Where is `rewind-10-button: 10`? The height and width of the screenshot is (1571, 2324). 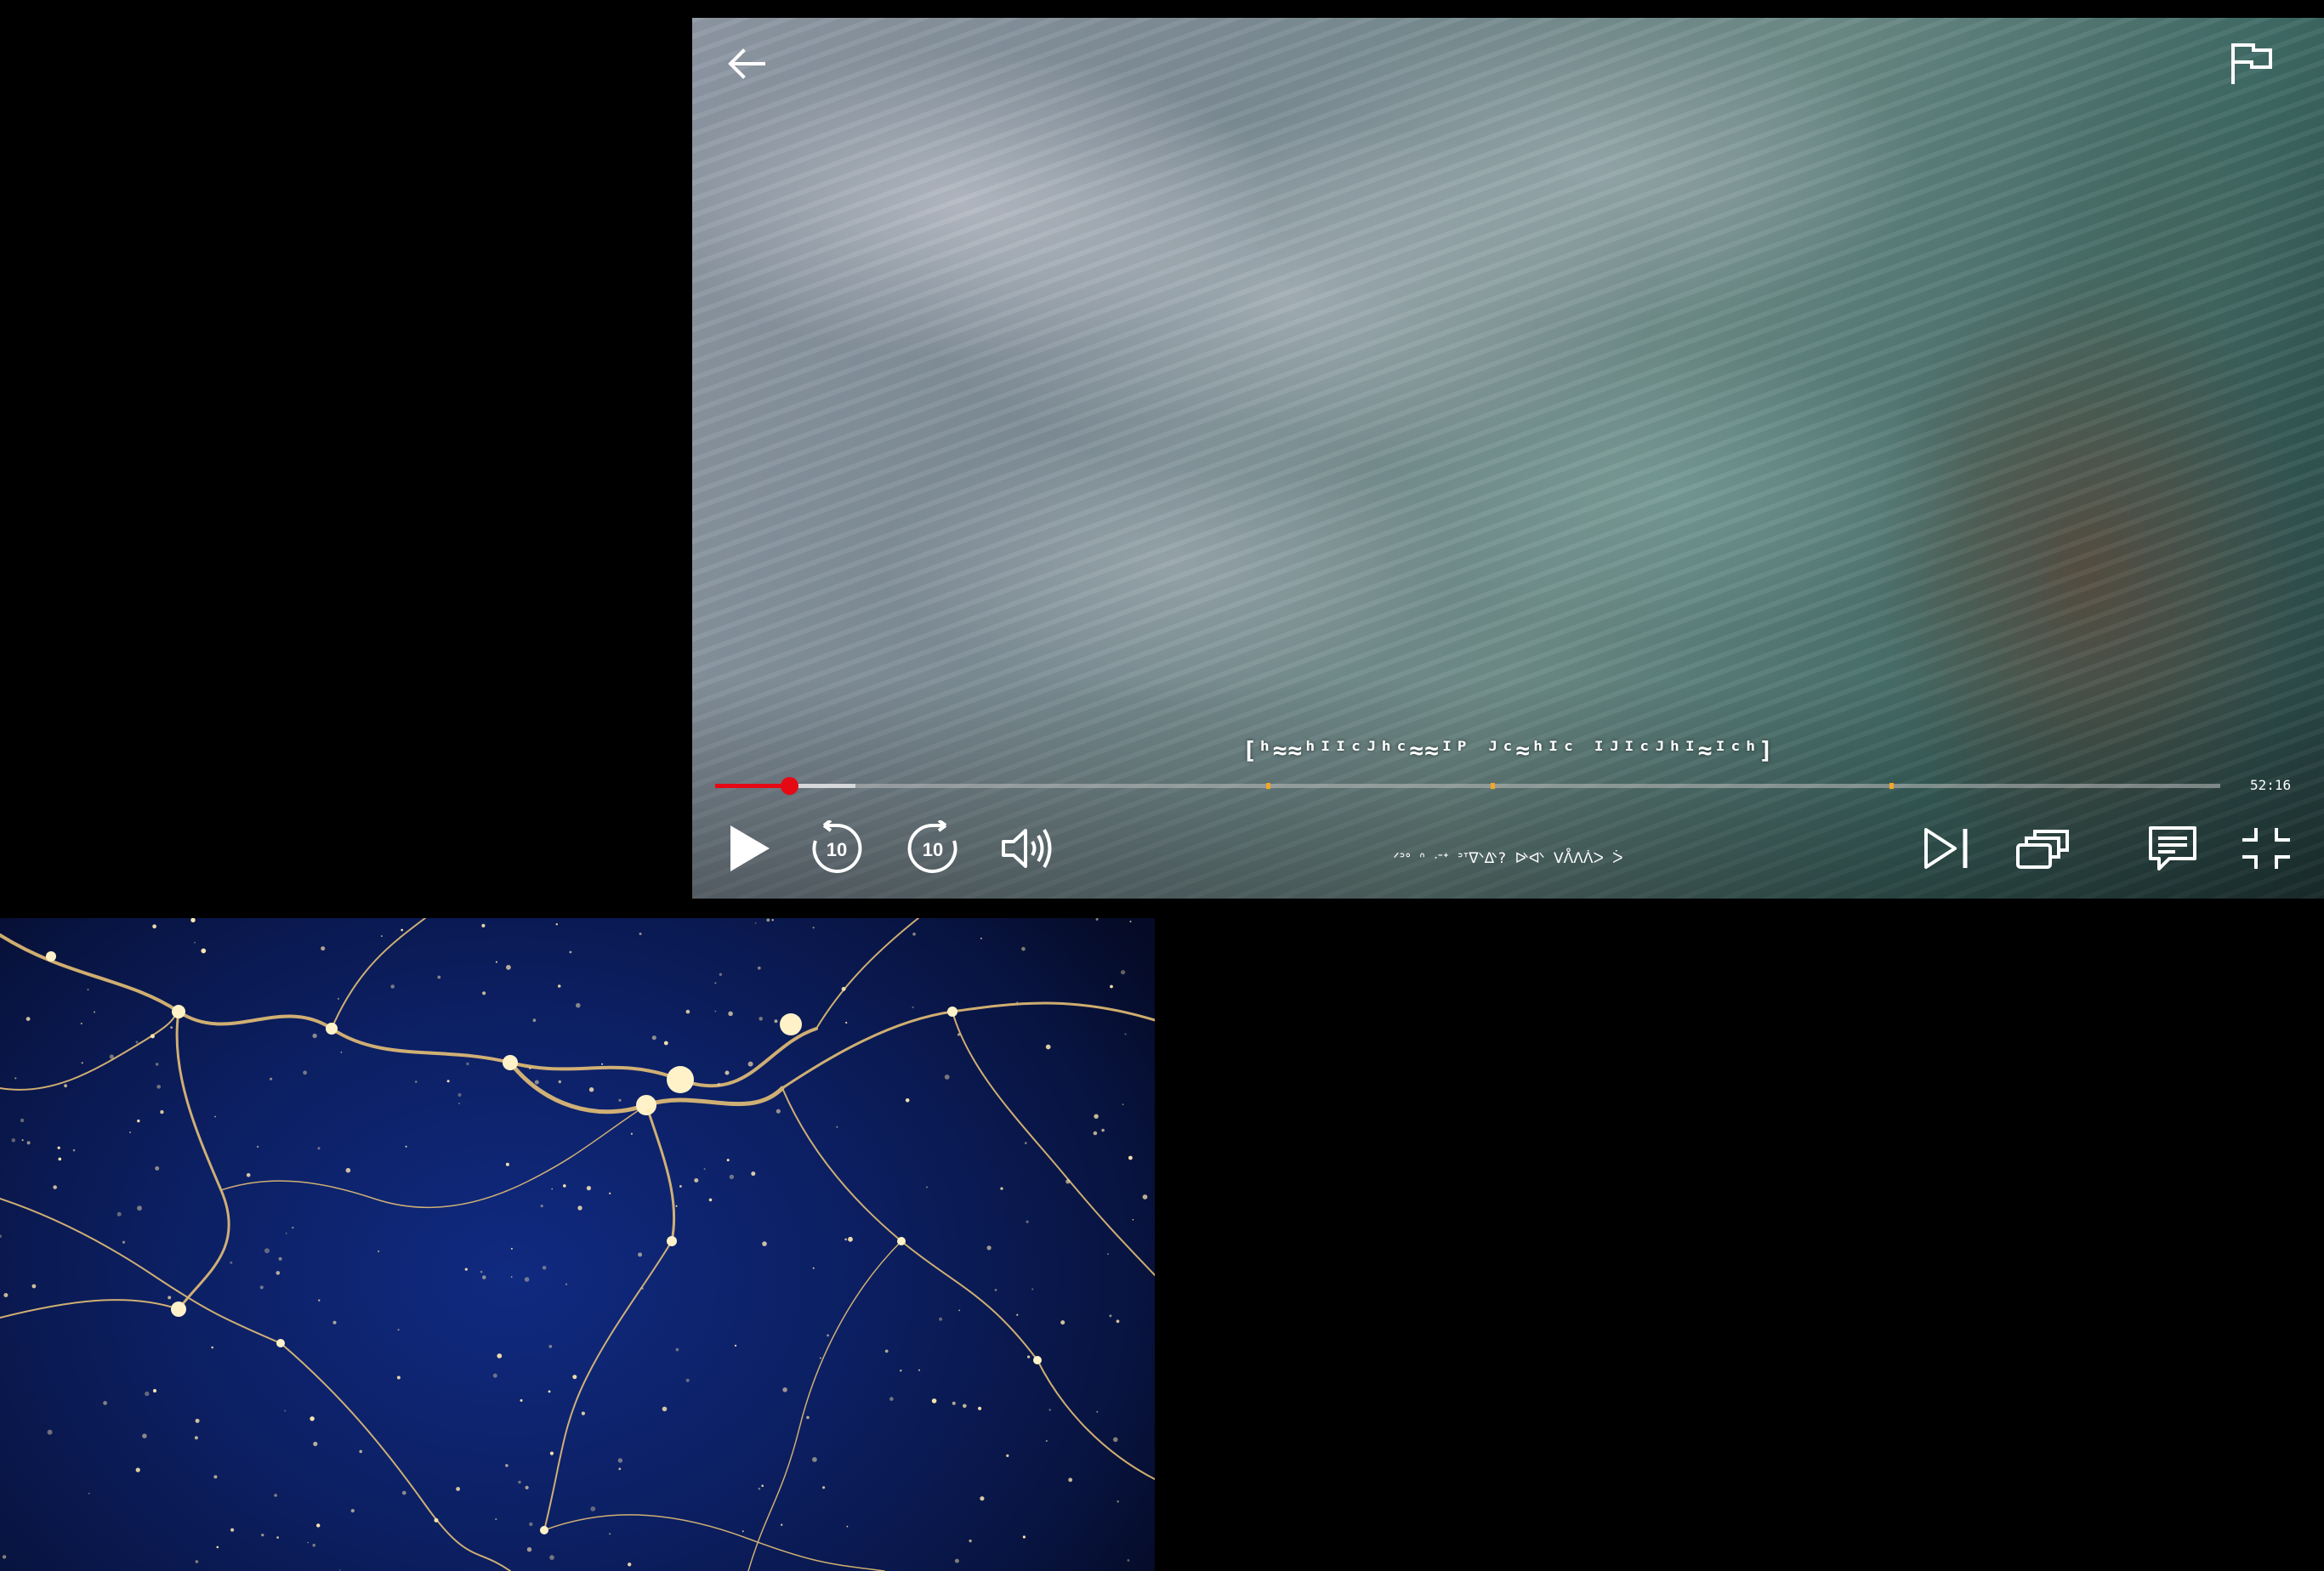 rewind-10-button: 10 is located at coordinates (837, 848).